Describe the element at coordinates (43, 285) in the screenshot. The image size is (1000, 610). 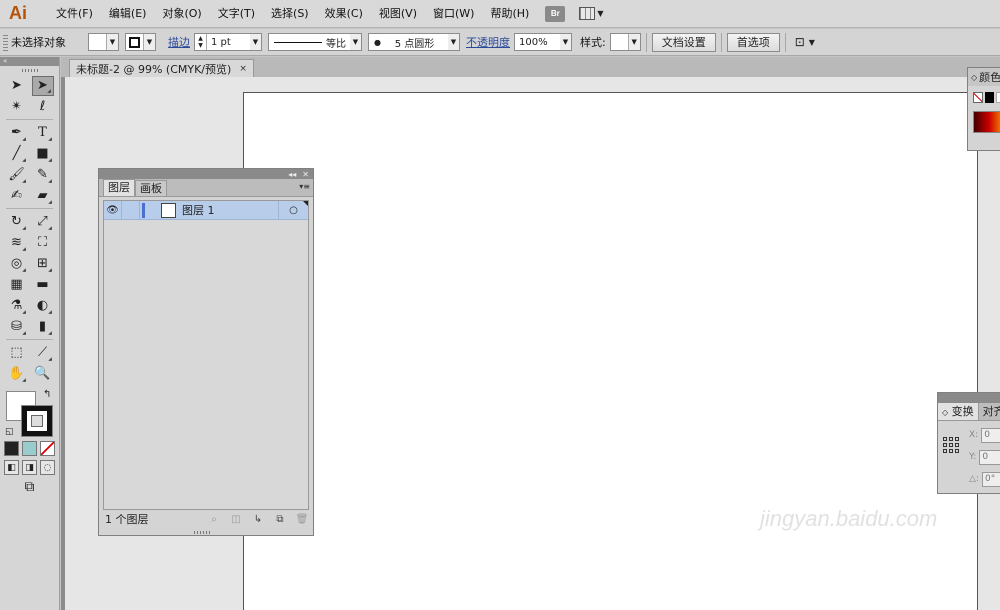
I see `gradient-tool-icon: ▬` at that location.